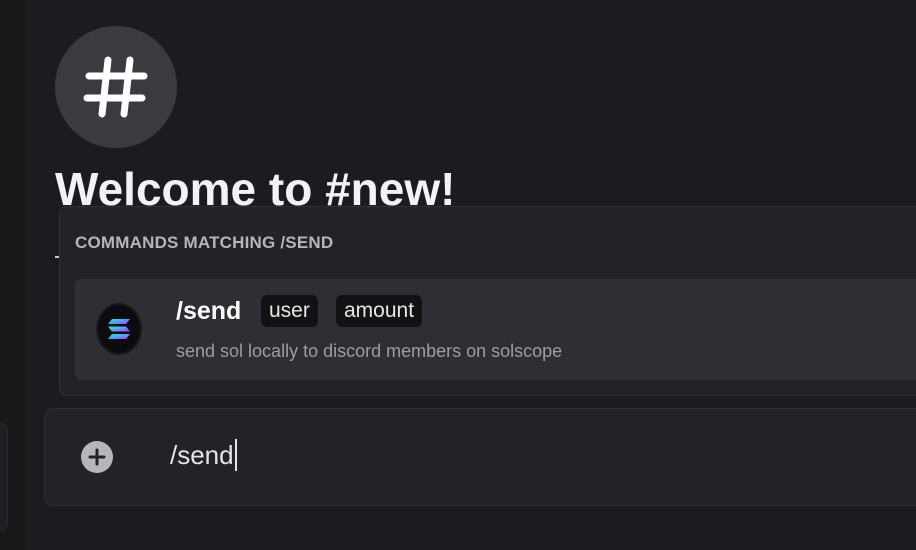 This screenshot has width=916, height=550. Describe the element at coordinates (116, 87) in the screenshot. I see `hashtag-icon` at that location.